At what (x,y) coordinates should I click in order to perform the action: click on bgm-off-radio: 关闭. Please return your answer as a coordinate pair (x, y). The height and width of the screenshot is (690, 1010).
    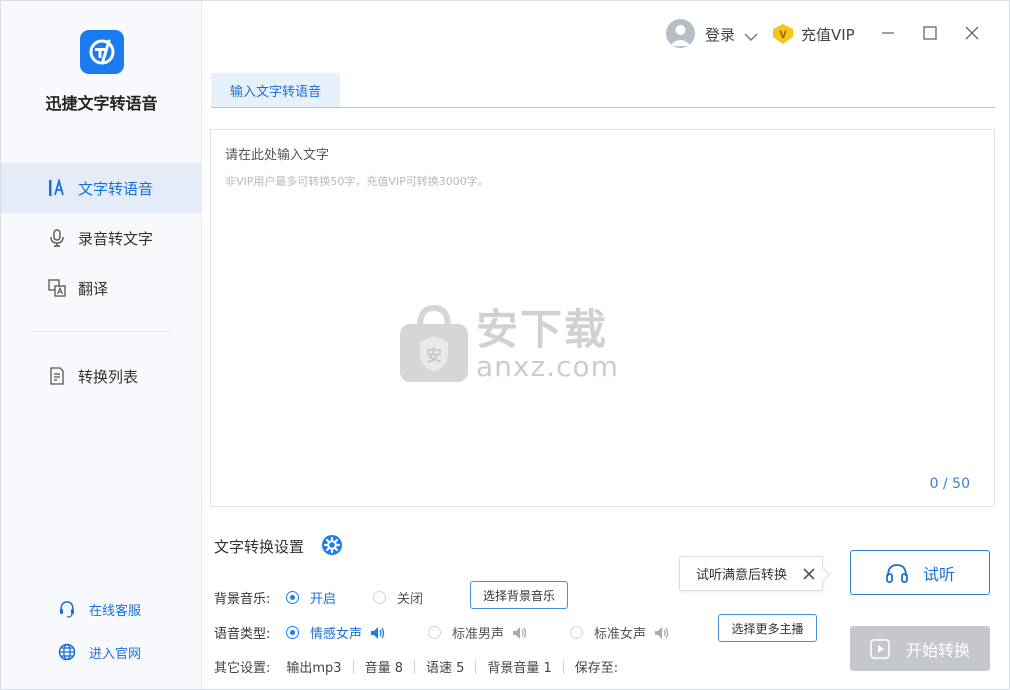
    Looking at the image, I should click on (398, 597).